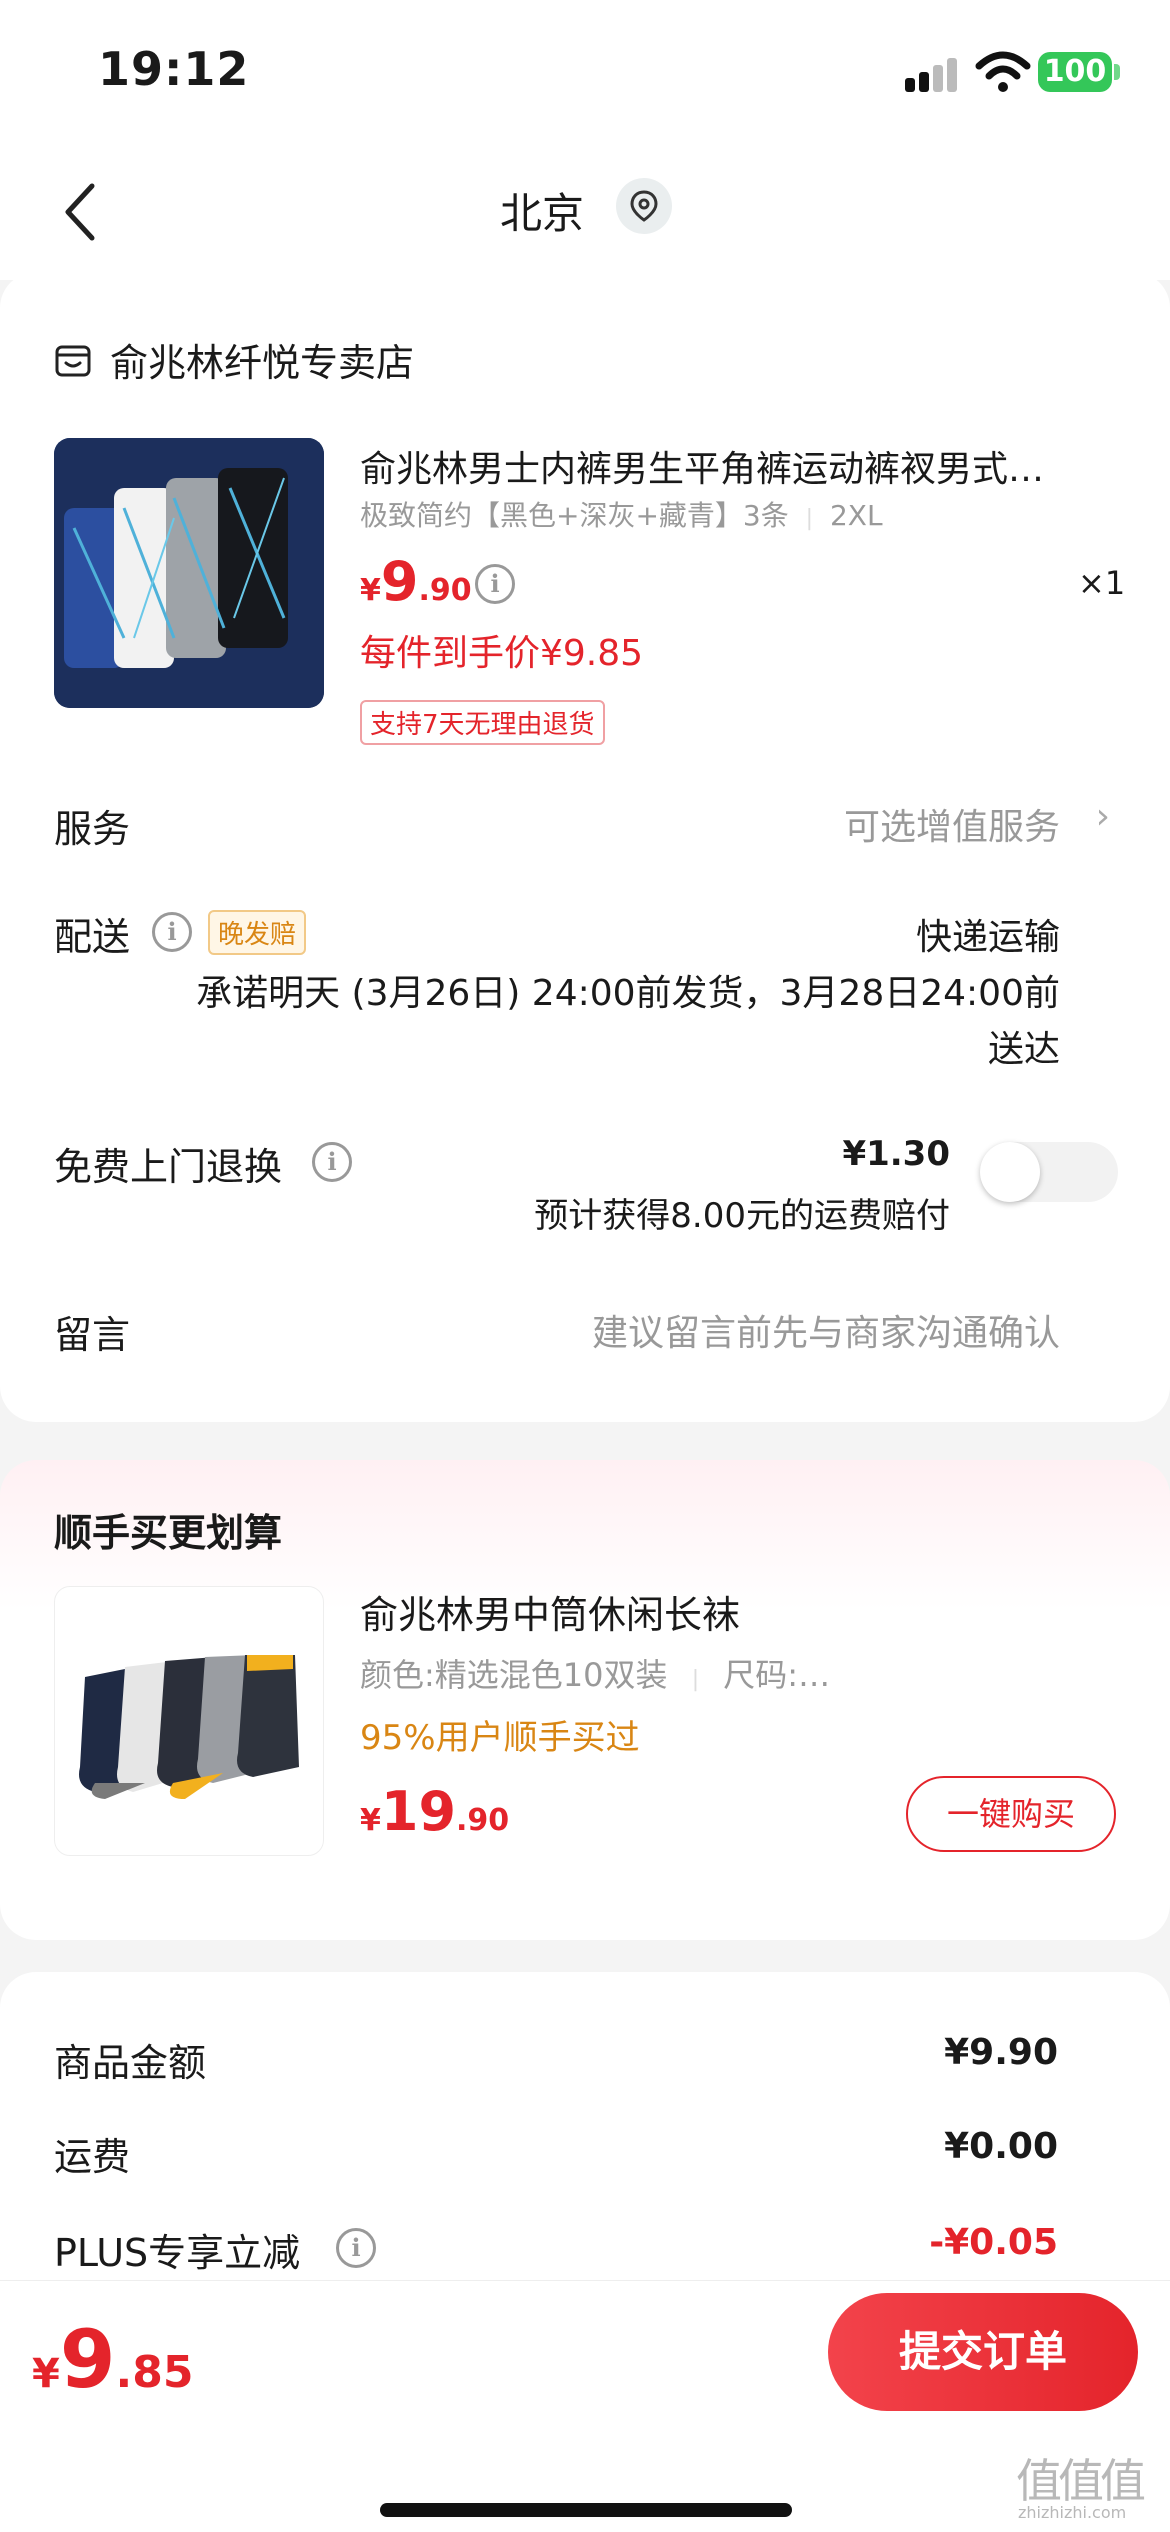  I want to click on product-image, so click(189, 573).